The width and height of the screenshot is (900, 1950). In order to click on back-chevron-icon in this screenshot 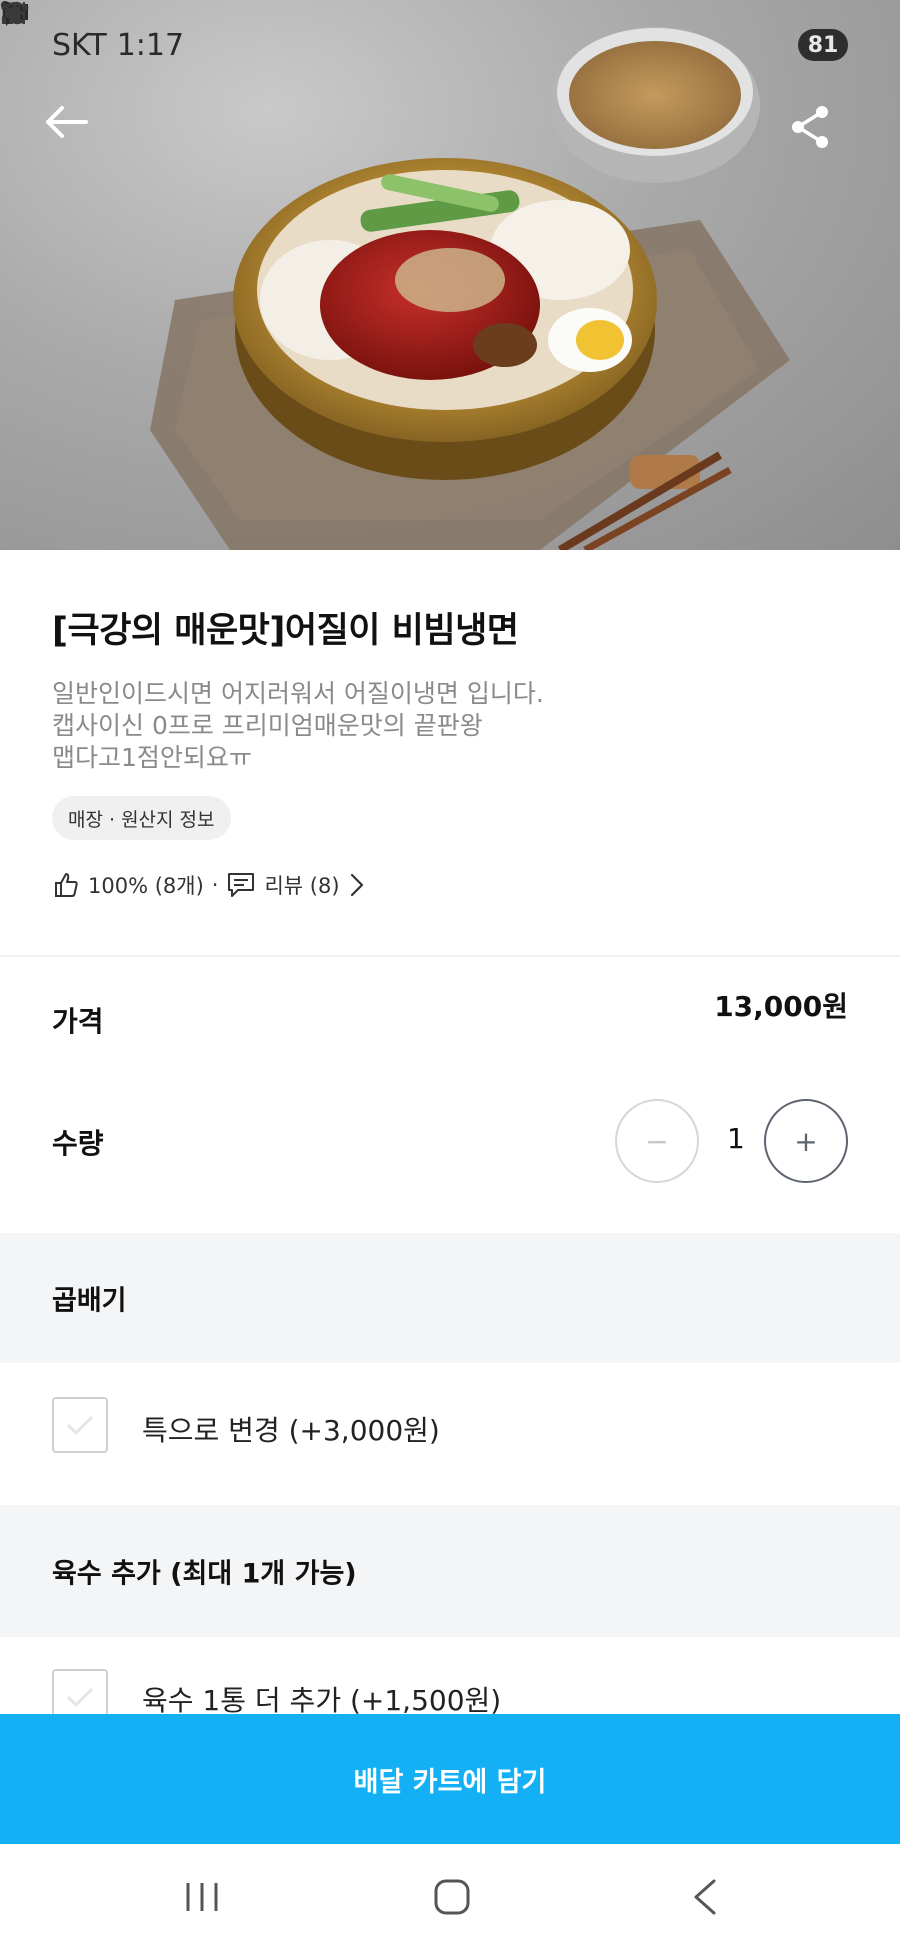, I will do `click(705, 1897)`.